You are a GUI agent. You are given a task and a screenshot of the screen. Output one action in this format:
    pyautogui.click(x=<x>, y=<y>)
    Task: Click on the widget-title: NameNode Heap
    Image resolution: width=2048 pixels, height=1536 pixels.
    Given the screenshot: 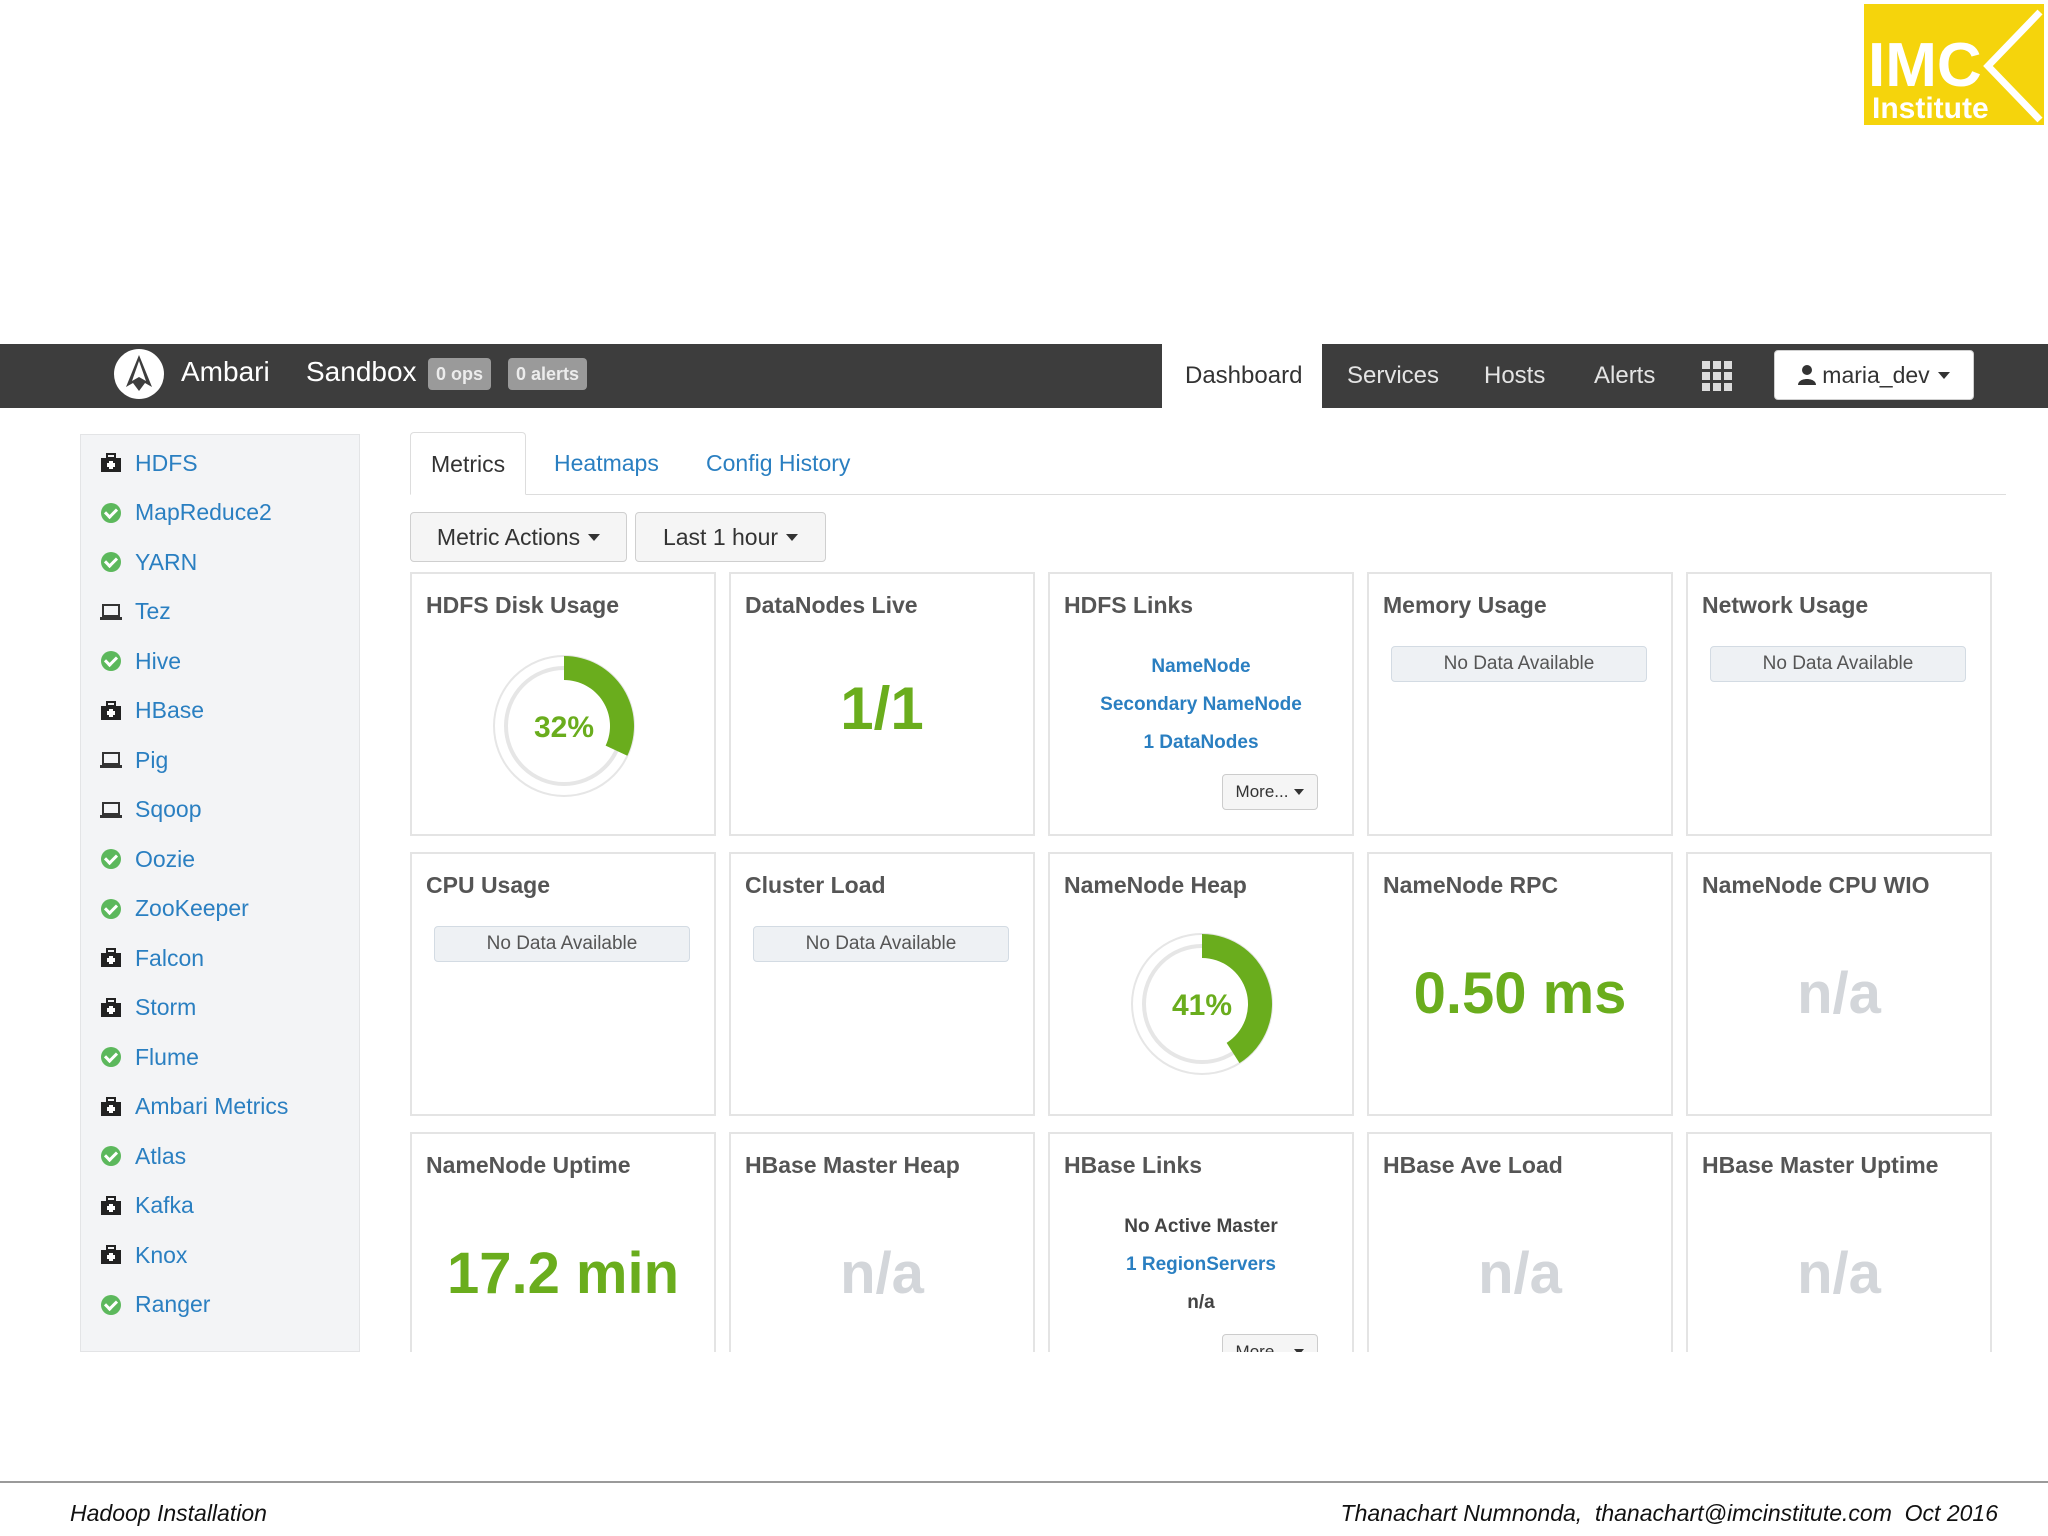 What is the action you would take?
    pyautogui.click(x=1155, y=885)
    